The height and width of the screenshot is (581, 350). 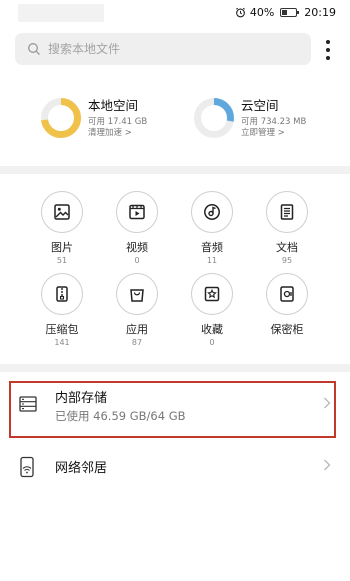 I want to click on clean-accelerate-link: 清理加速 >, so click(x=117, y=133).